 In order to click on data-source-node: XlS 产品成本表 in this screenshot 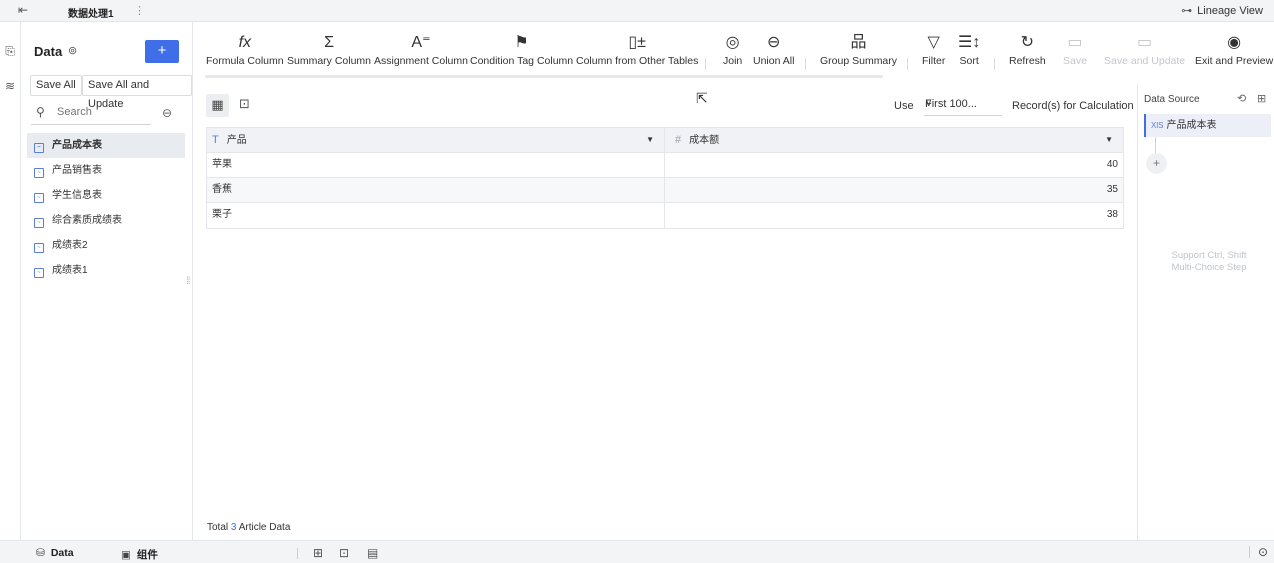, I will do `click(1207, 125)`.